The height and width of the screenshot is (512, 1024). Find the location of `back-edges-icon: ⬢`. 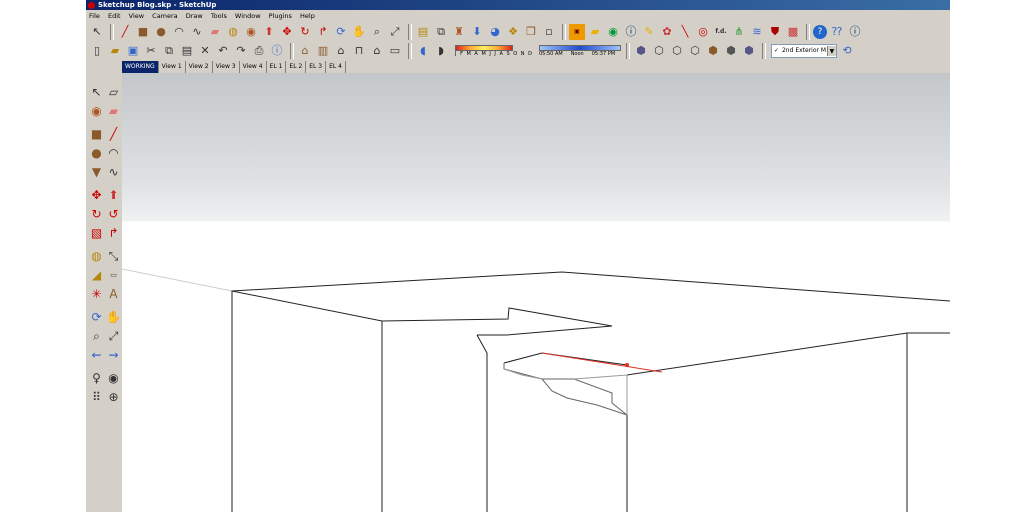

back-edges-icon: ⬢ is located at coordinates (749, 51).